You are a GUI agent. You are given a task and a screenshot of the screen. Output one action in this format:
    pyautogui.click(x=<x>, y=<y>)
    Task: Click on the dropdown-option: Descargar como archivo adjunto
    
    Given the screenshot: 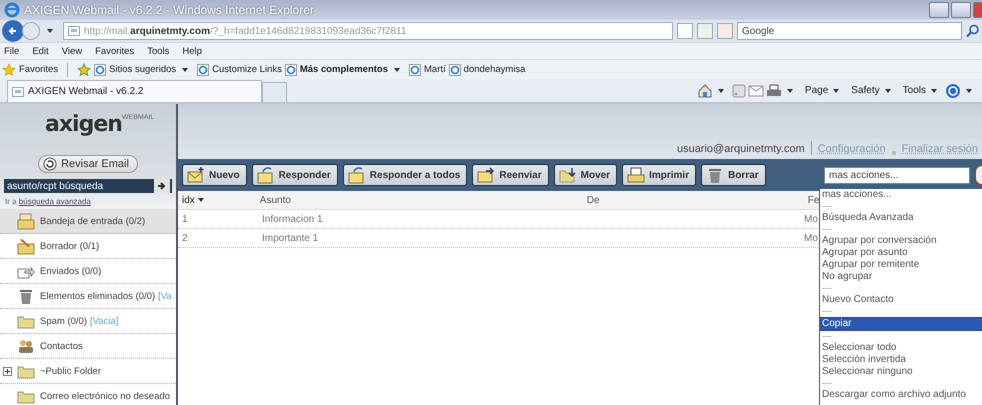 What is the action you would take?
    pyautogui.click(x=901, y=395)
    